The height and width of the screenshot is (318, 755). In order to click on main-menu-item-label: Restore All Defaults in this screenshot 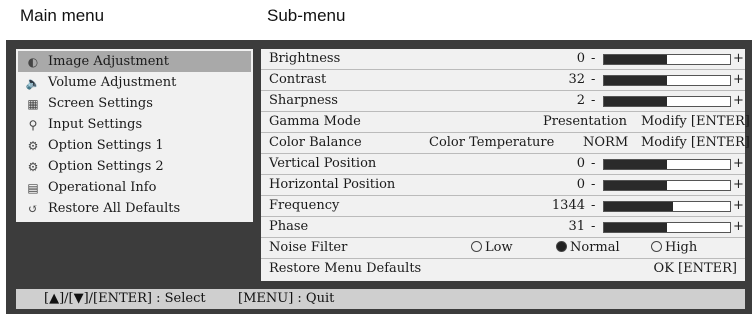, I will do `click(114, 208)`.